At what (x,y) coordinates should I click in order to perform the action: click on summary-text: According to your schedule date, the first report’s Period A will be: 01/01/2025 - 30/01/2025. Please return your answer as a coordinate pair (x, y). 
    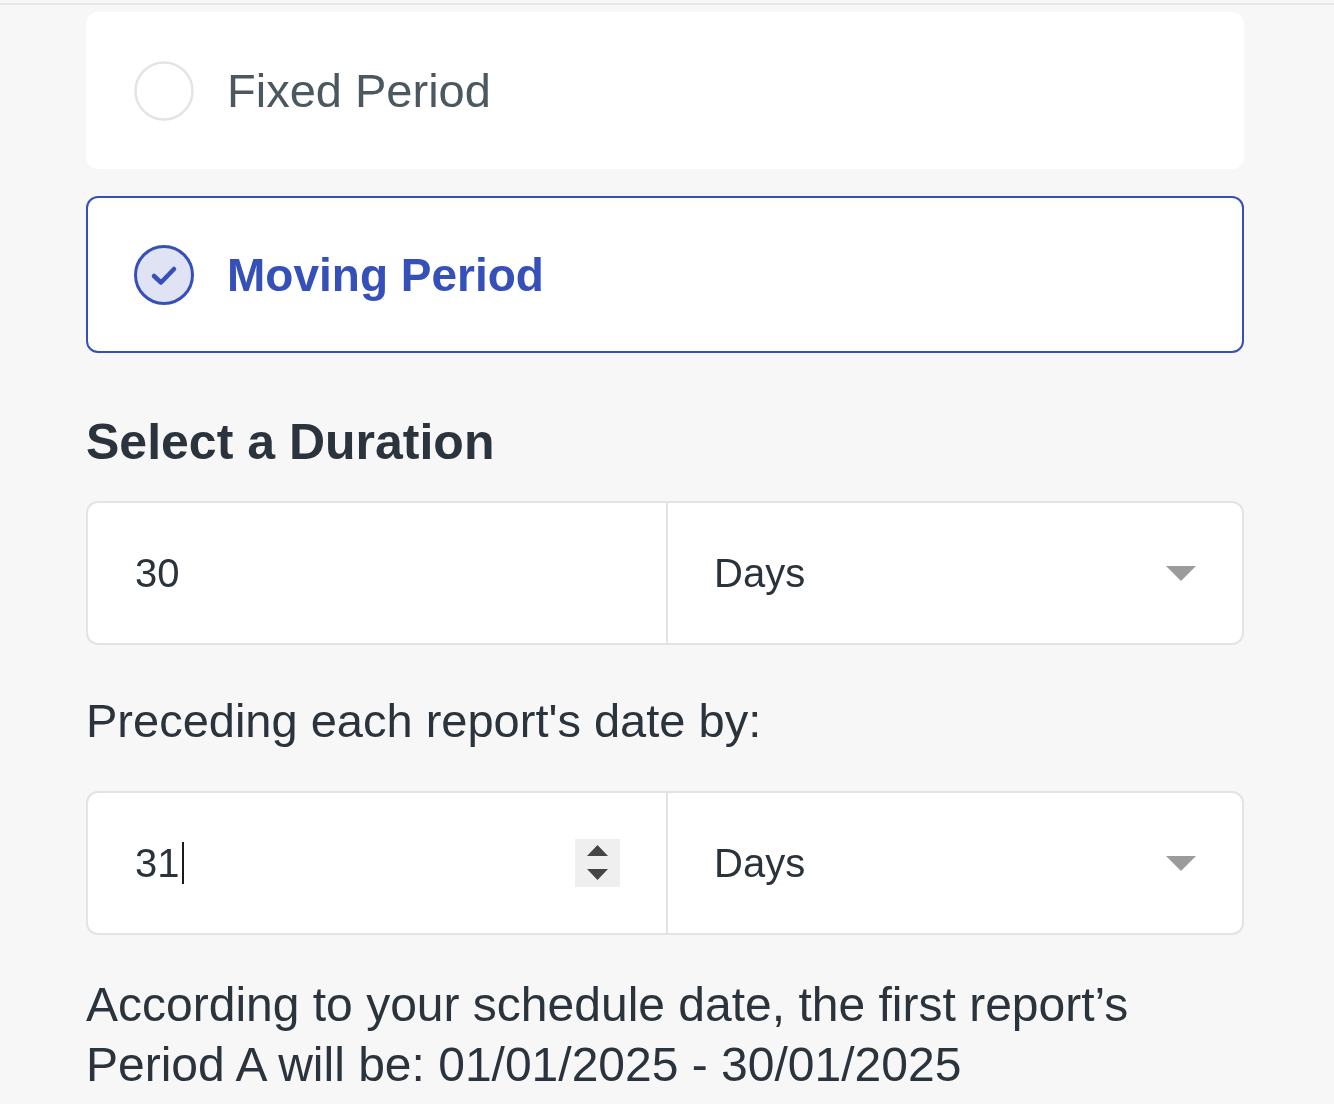
    Looking at the image, I should click on (608, 1035).